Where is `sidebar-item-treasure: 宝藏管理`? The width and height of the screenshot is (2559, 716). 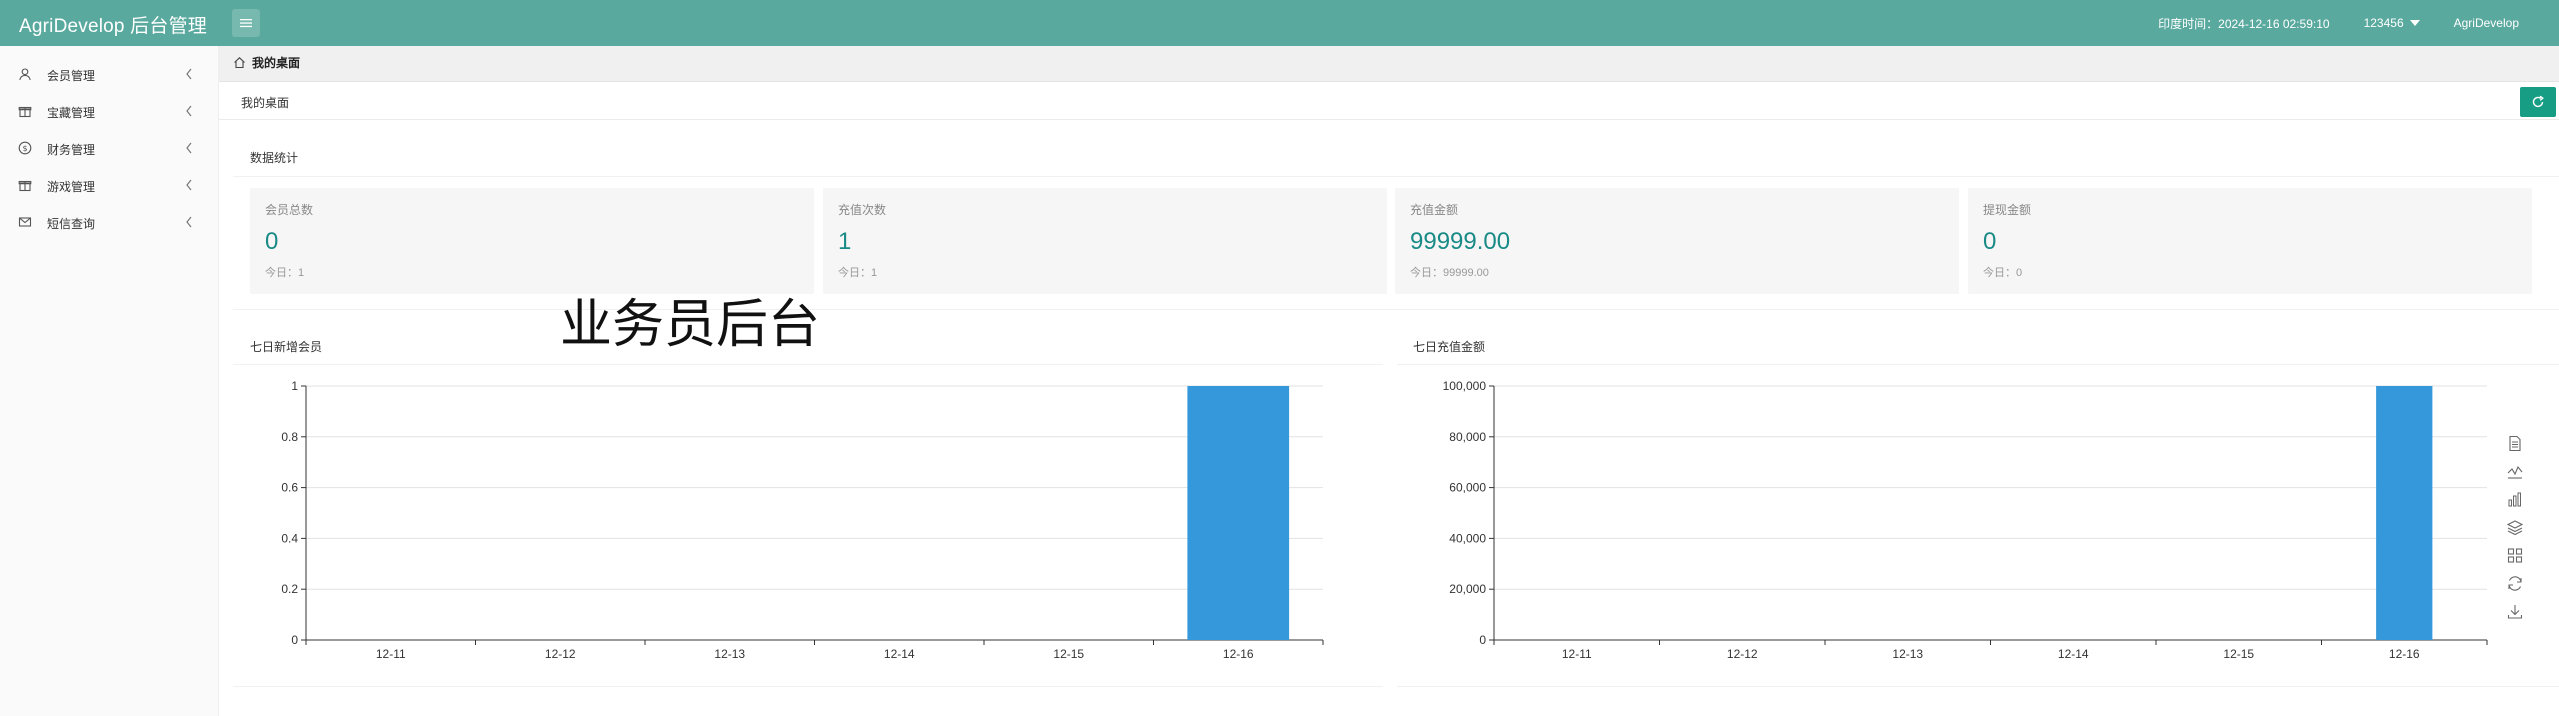
sidebar-item-treasure: 宝藏管理 is located at coordinates (109, 111).